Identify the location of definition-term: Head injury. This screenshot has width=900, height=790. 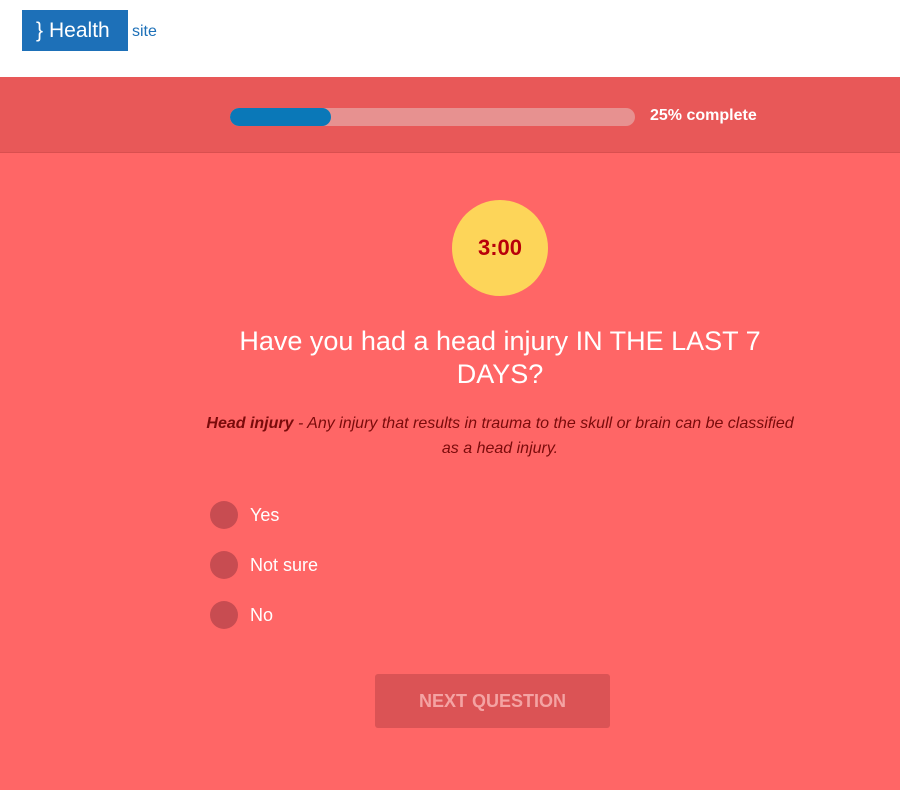
(250, 423).